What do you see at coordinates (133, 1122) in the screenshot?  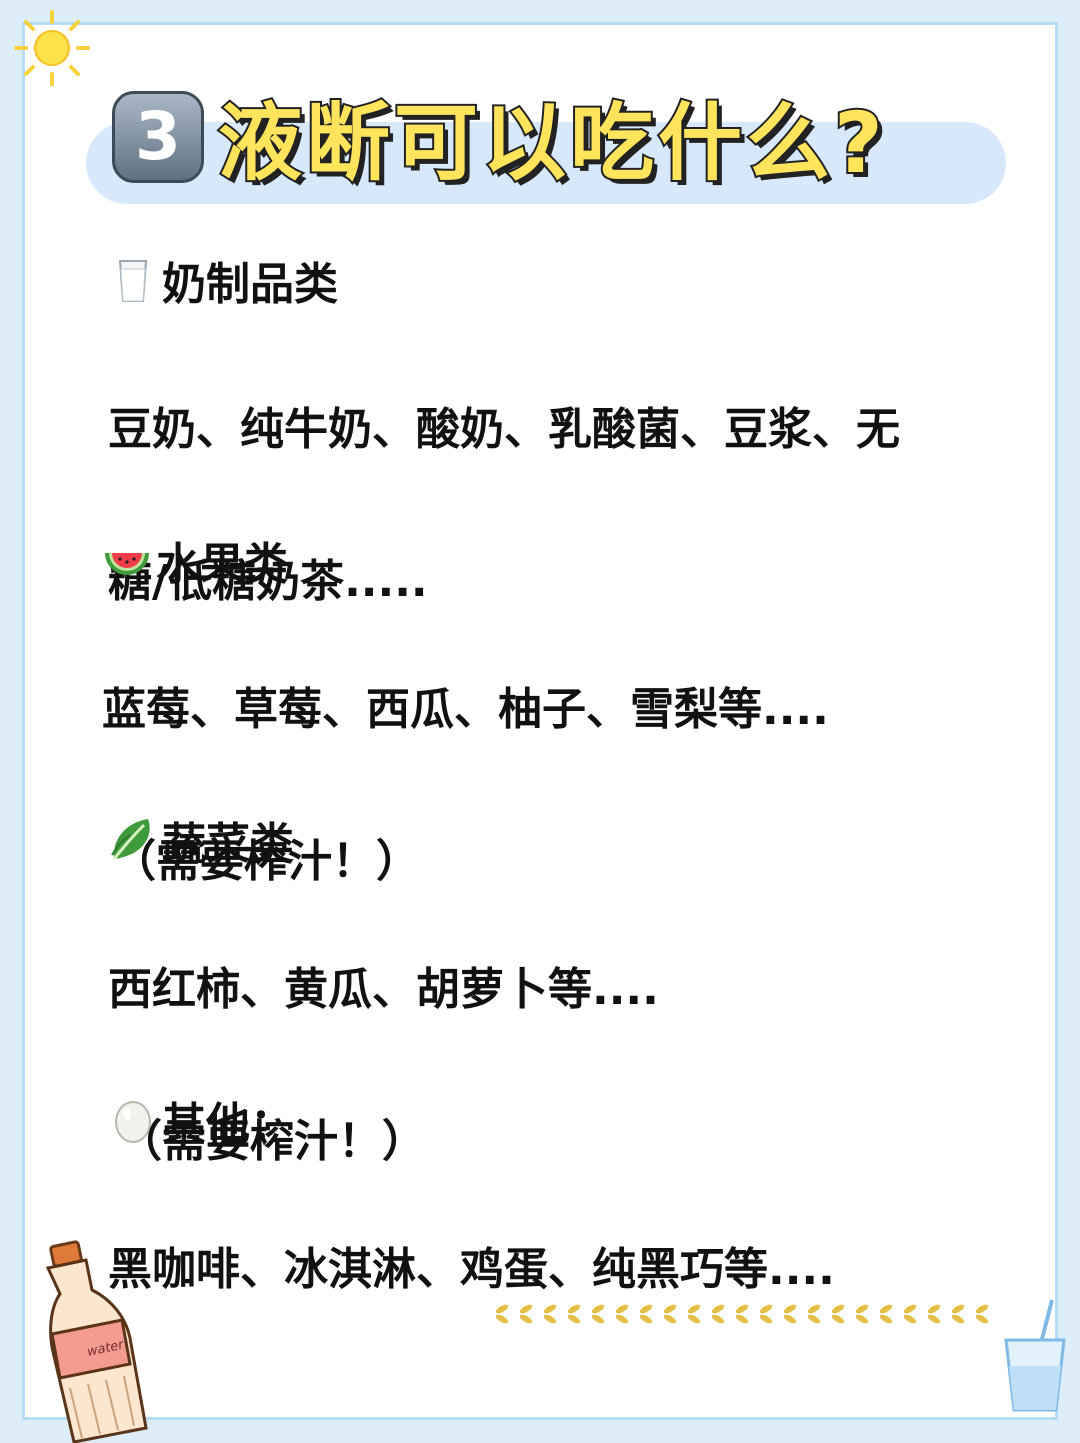 I see `egg-icon` at bounding box center [133, 1122].